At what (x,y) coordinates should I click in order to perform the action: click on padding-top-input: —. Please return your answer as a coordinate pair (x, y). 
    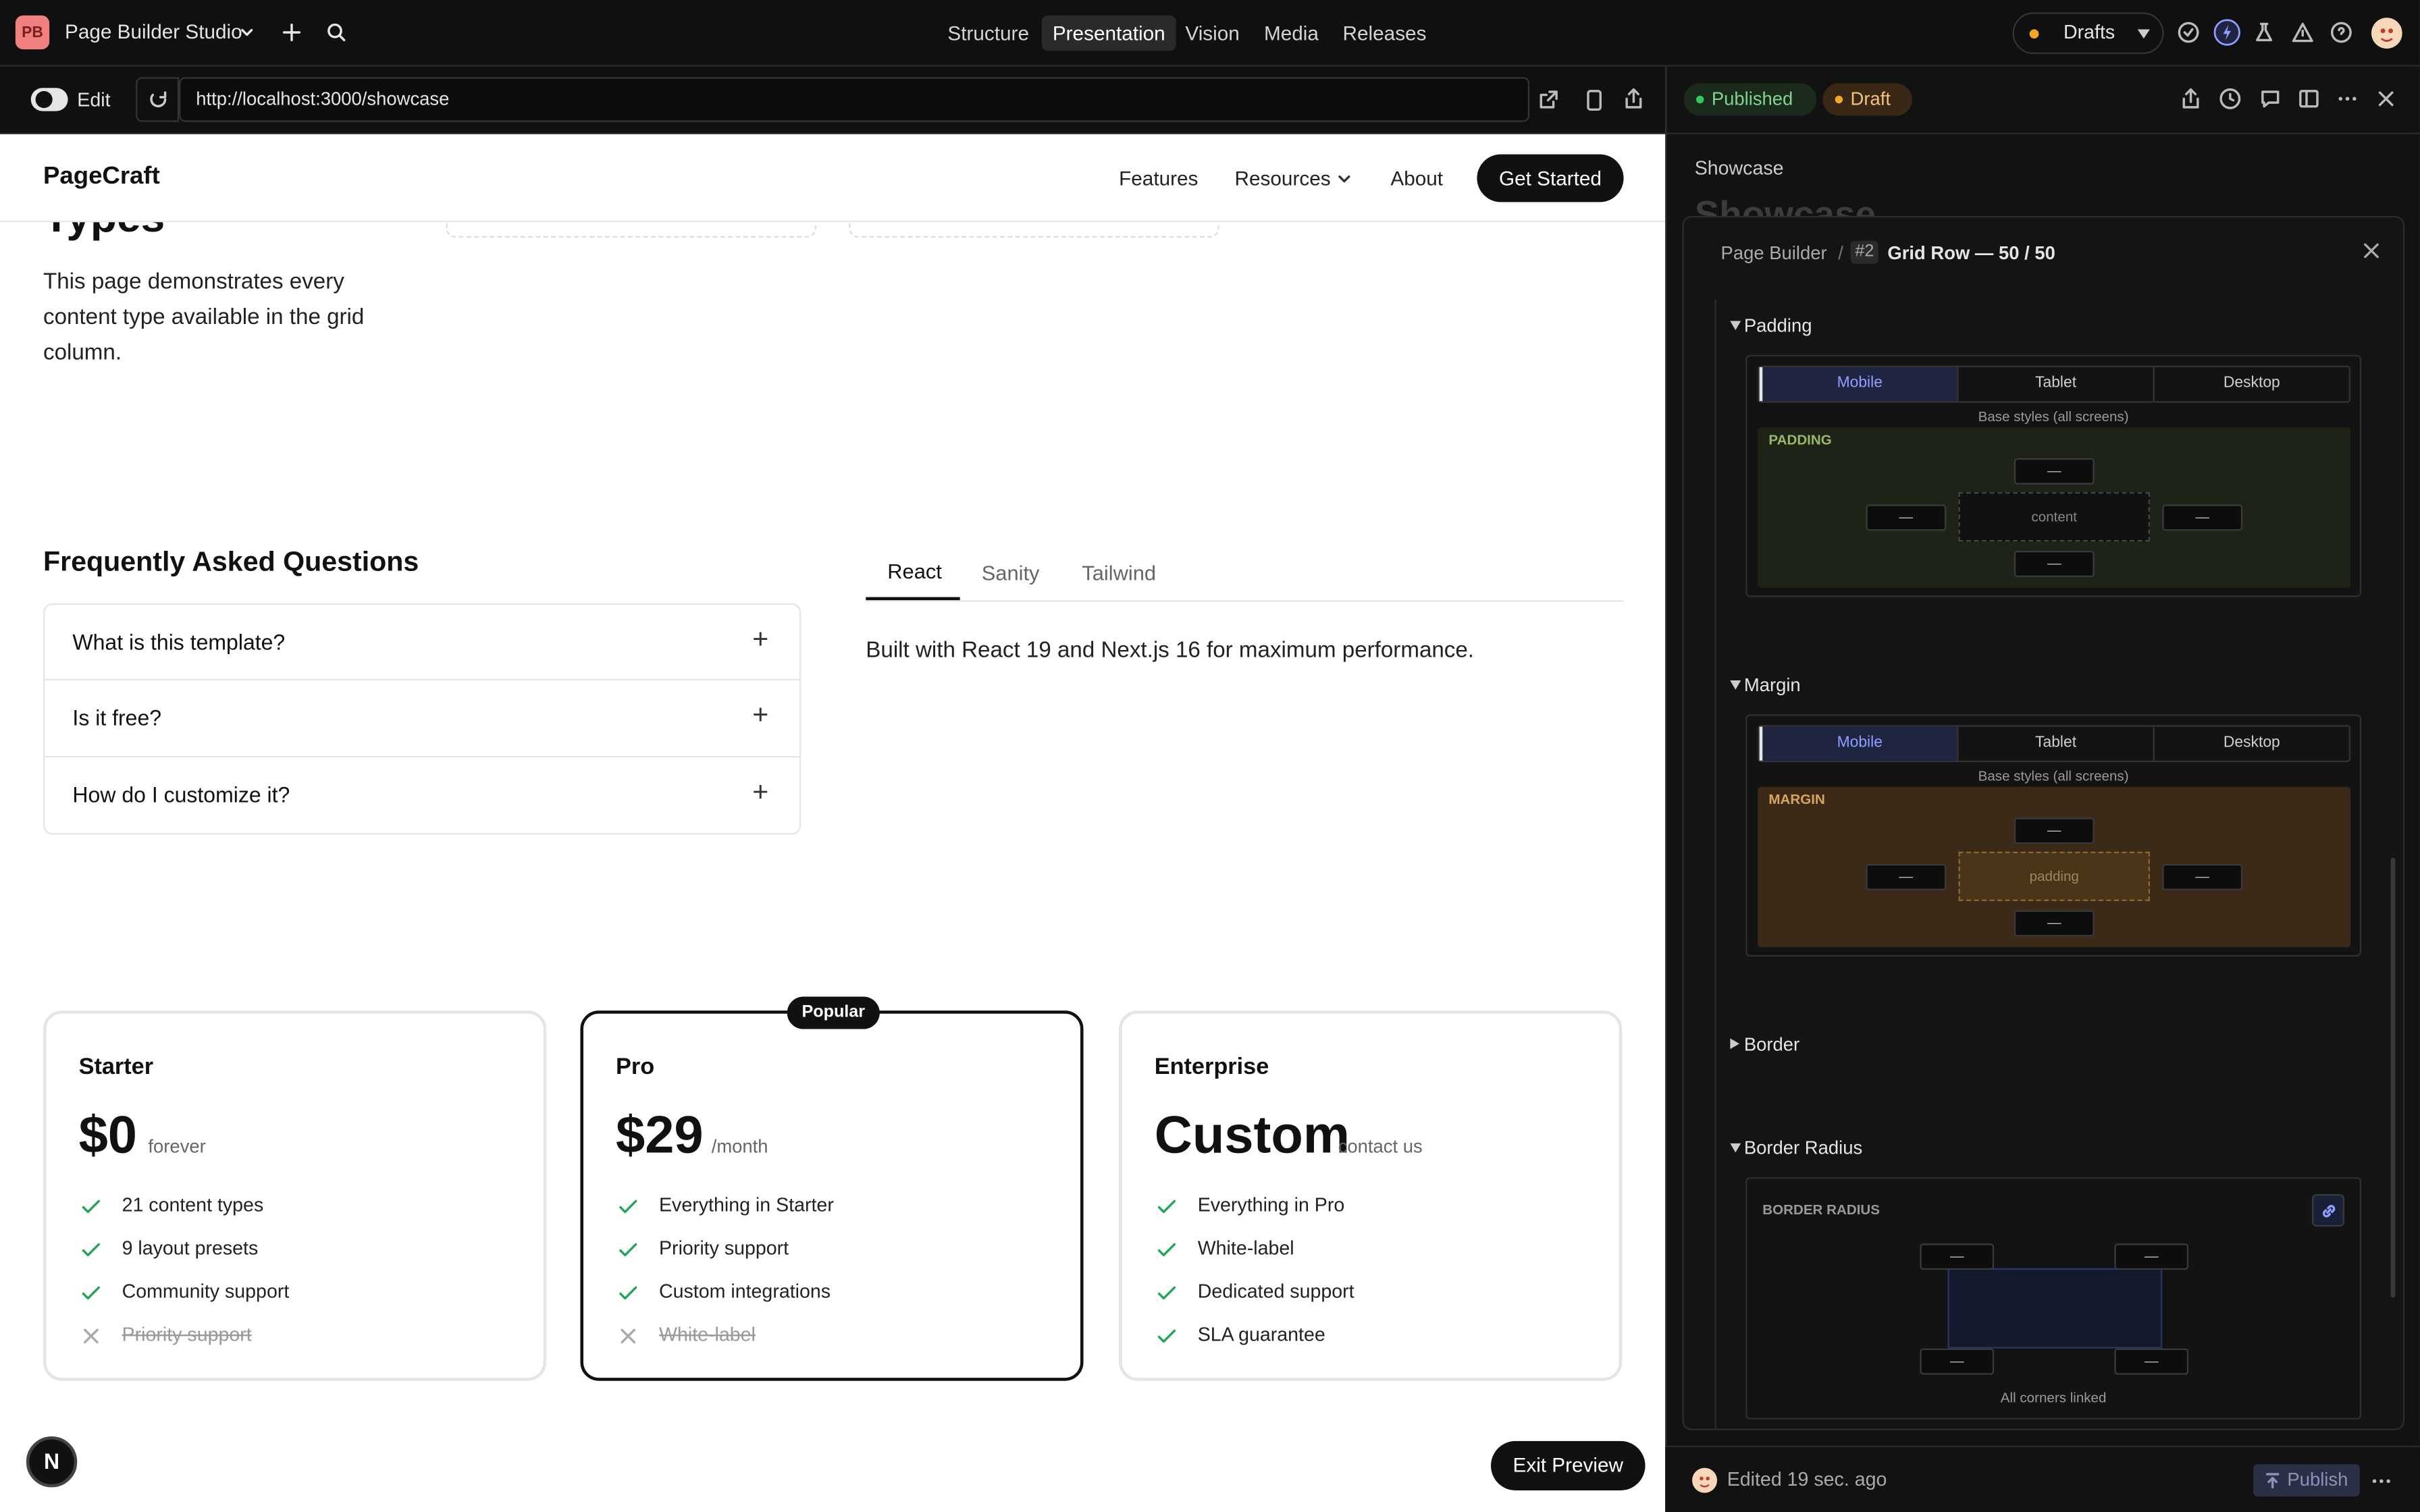
    Looking at the image, I should click on (2054, 471).